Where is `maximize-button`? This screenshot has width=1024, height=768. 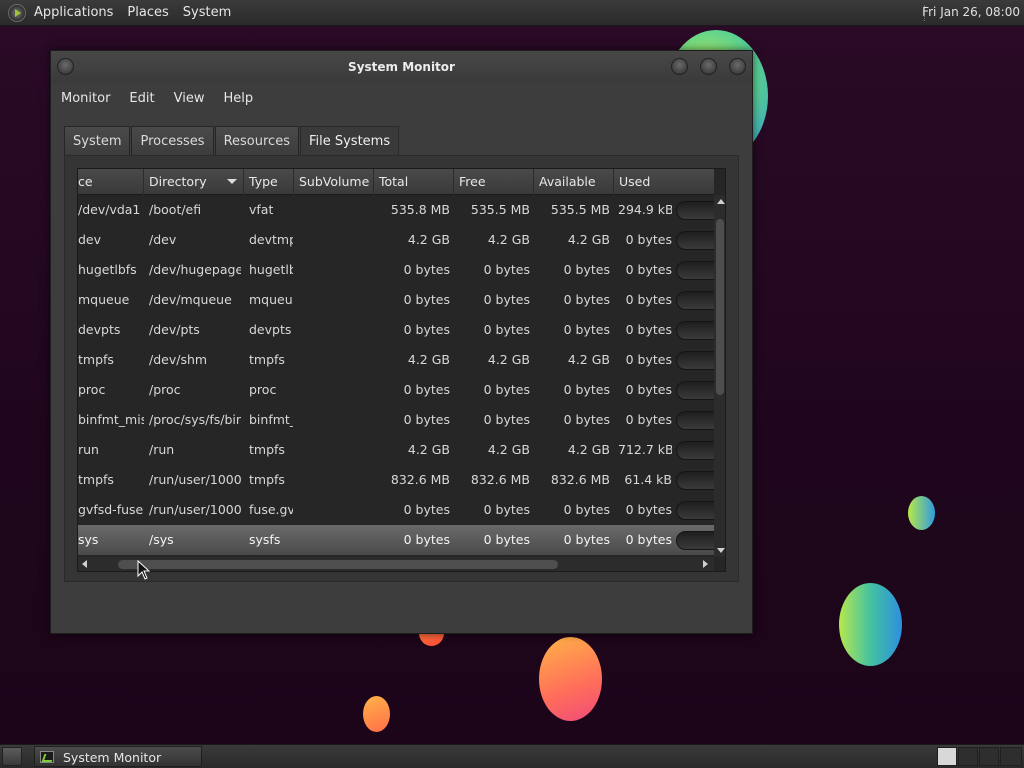
maximize-button is located at coordinates (708, 66).